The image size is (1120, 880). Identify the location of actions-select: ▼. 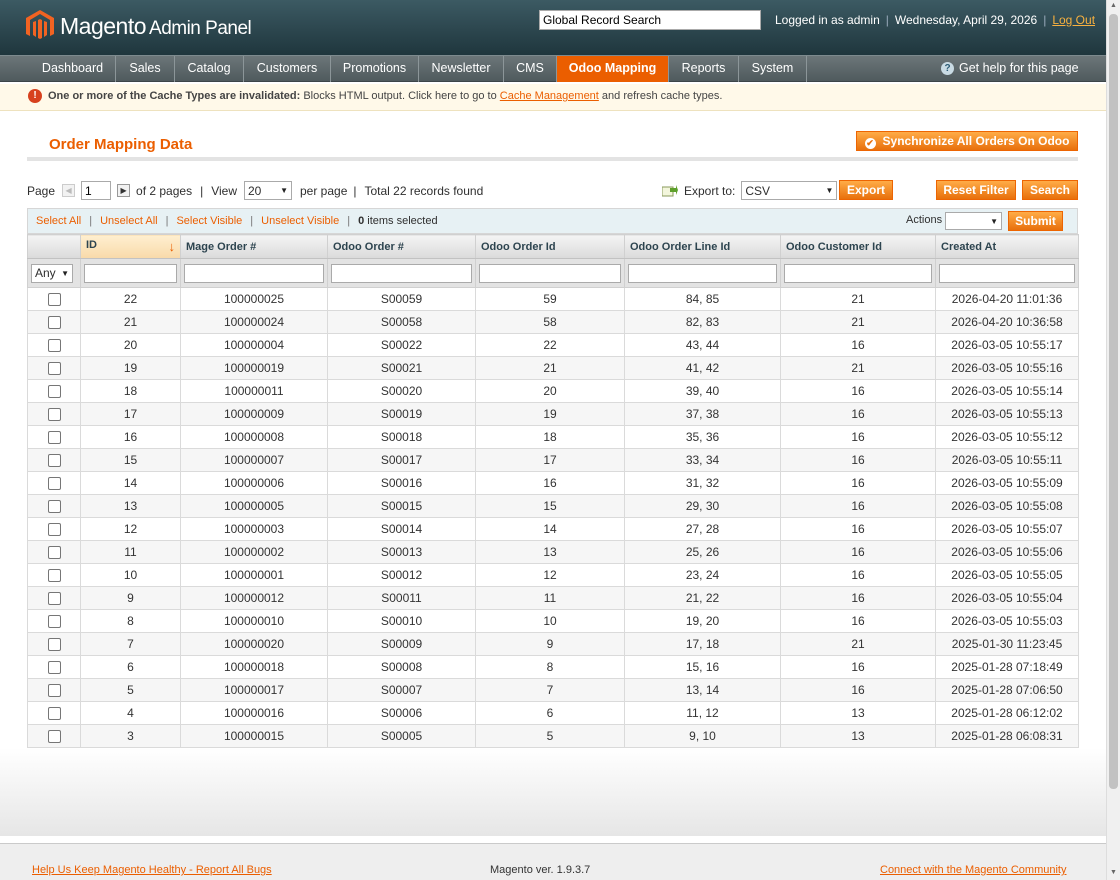
(973, 221).